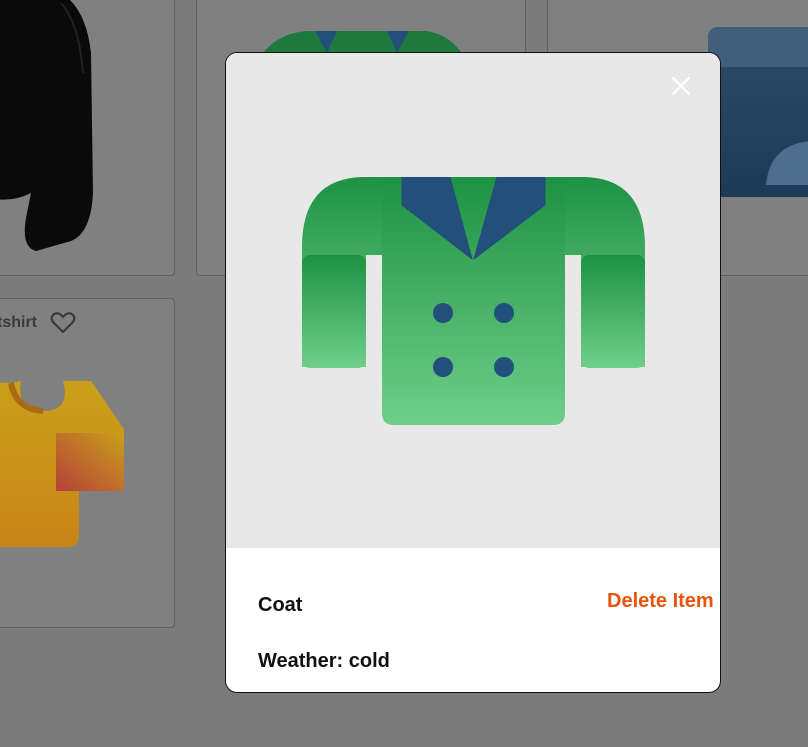 The image size is (808, 747). I want to click on coat-icon, so click(473, 301).